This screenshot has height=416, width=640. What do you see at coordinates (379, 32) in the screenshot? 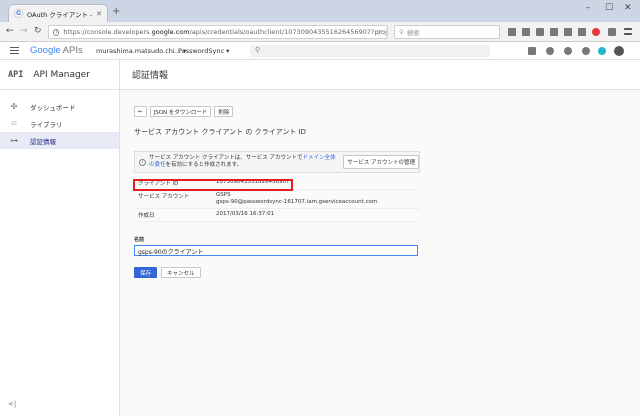
I see `bookmark-star-icon: ☆` at bounding box center [379, 32].